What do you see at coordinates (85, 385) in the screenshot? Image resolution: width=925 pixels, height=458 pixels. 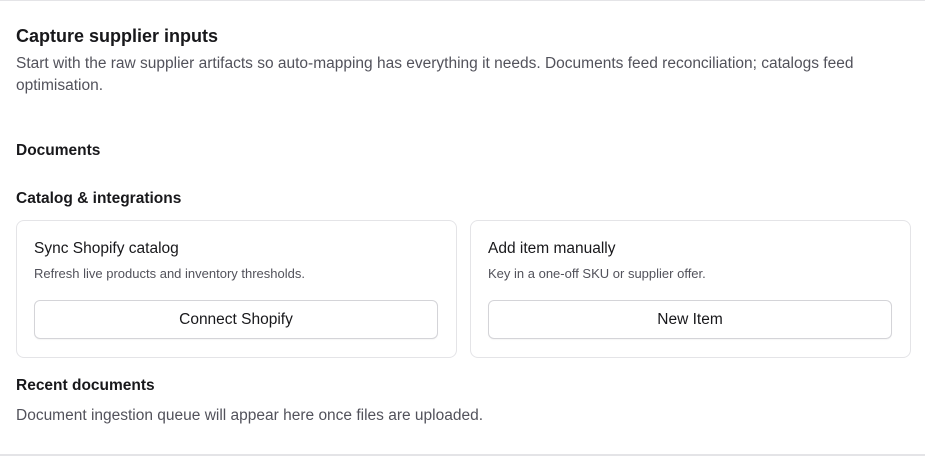 I see `recent-documents-heading: Recent documents` at bounding box center [85, 385].